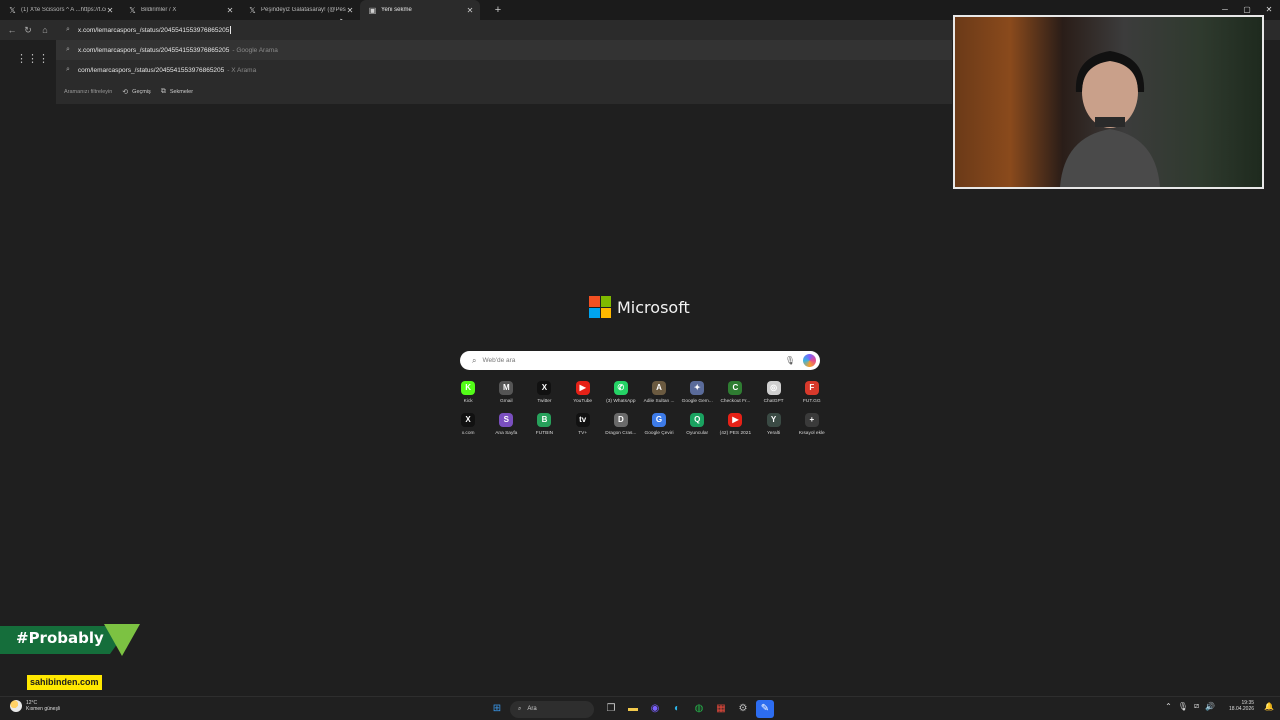 This screenshot has height=720, width=1280. Describe the element at coordinates (28, 30) in the screenshot. I see `refresh-icon: ↻` at that location.